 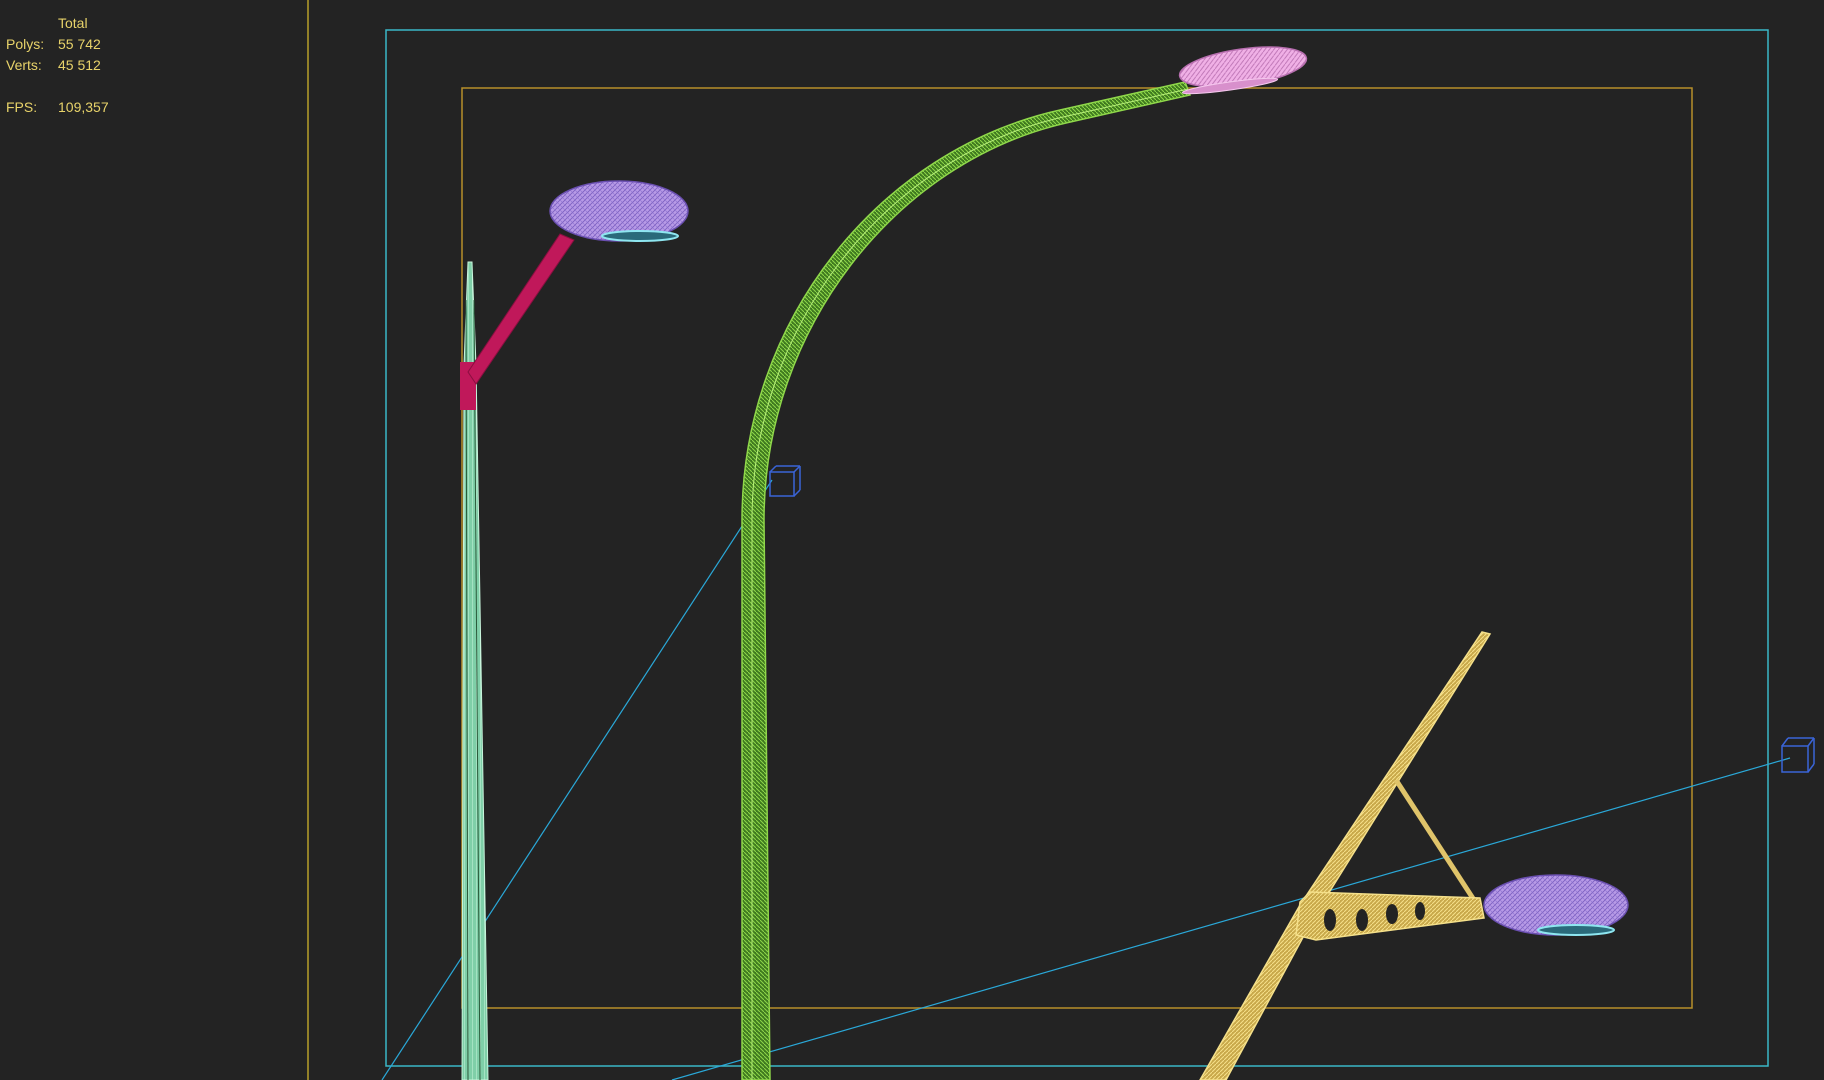 What do you see at coordinates (24, 65) in the screenshot?
I see `verts-label: Verts:` at bounding box center [24, 65].